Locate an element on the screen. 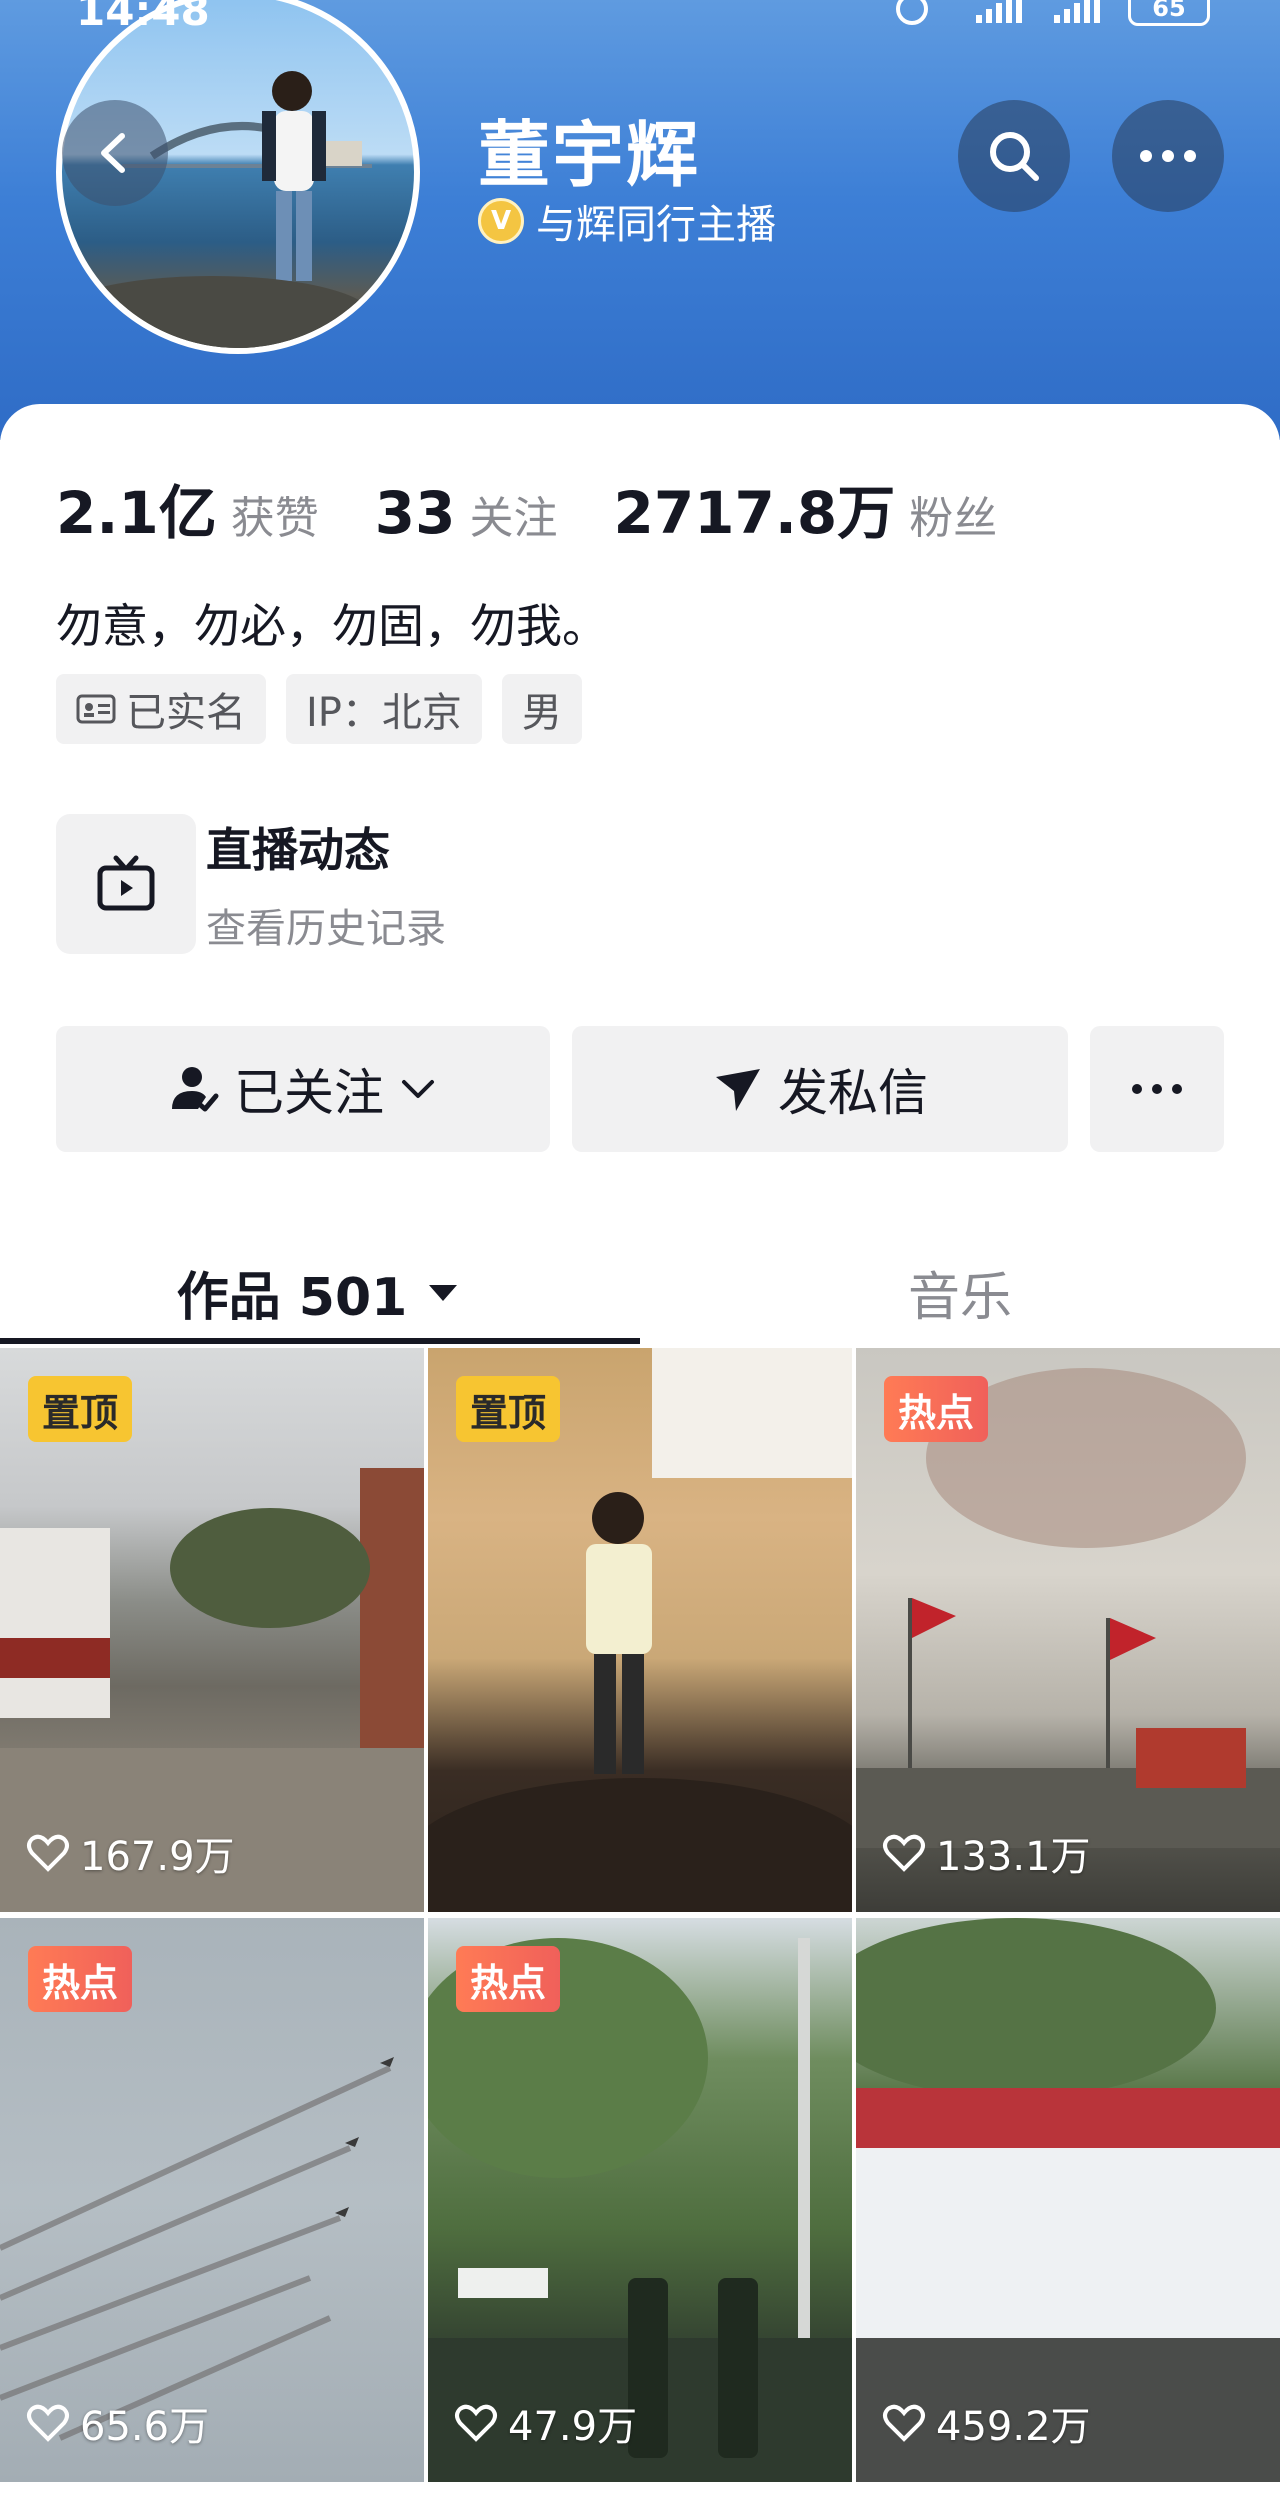  search-button is located at coordinates (1014, 156).